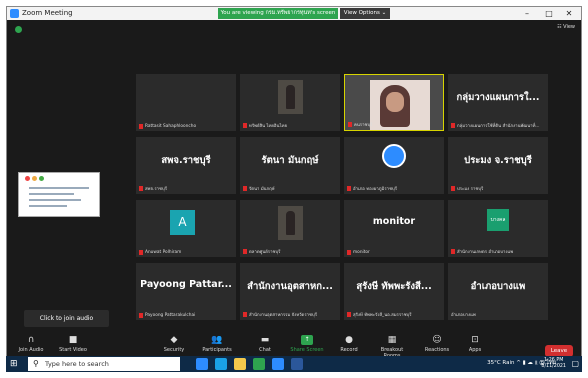  Describe the element at coordinates (361, 252) in the screenshot. I see `participant-name: monitor` at that location.